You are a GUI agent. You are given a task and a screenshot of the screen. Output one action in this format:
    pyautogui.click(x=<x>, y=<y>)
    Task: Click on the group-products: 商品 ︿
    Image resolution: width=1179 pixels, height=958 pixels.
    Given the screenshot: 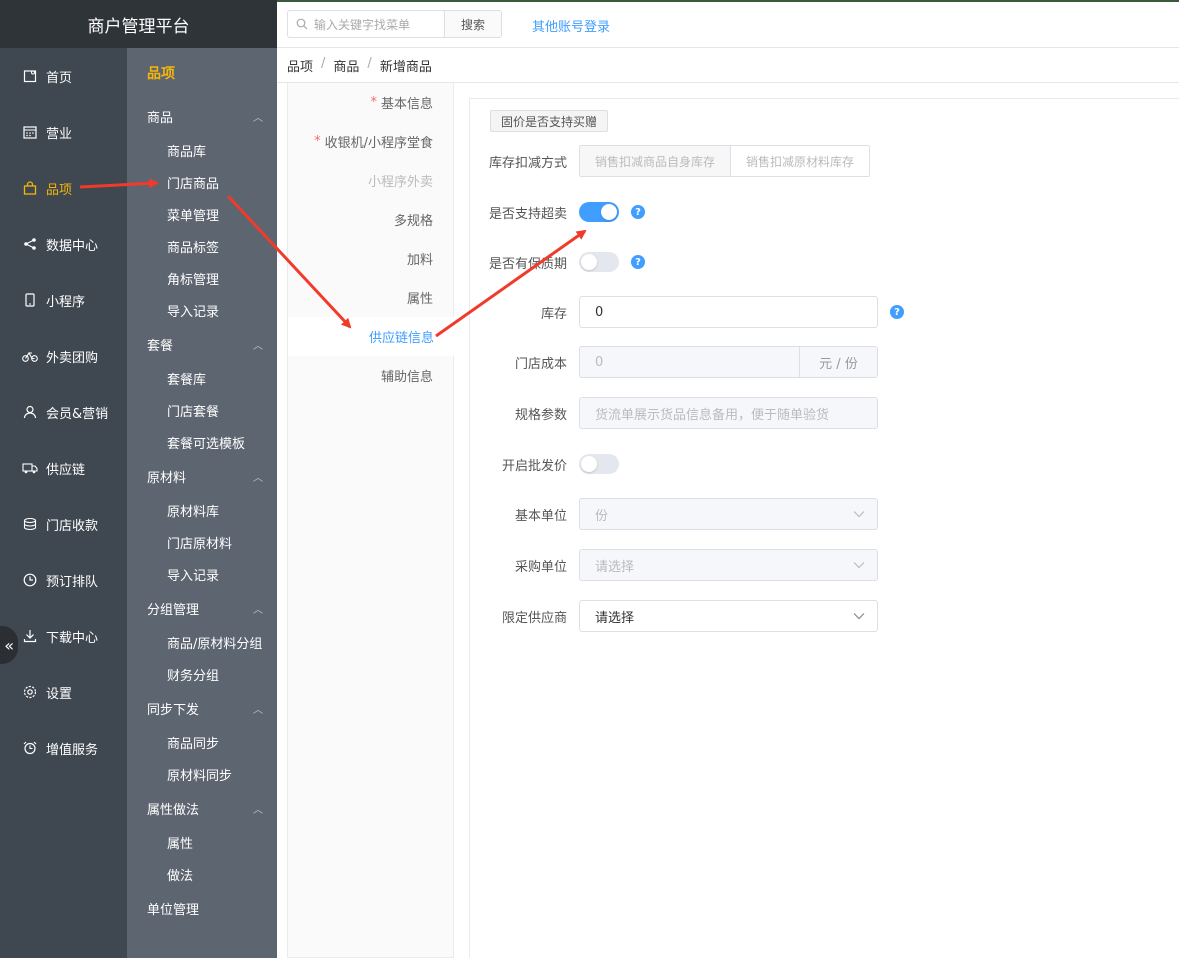 What is the action you would take?
    pyautogui.click(x=202, y=116)
    